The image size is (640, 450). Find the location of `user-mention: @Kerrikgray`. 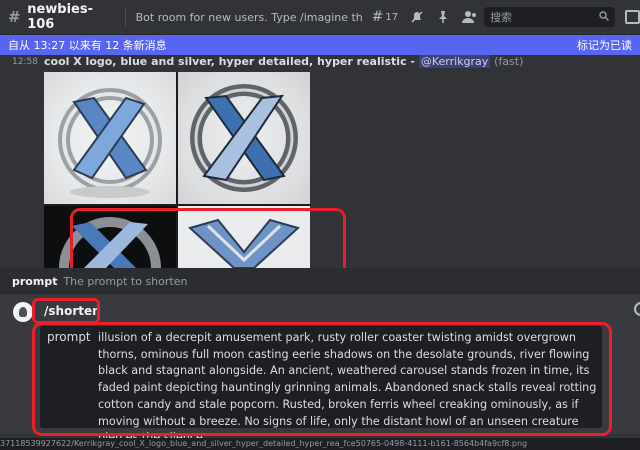

user-mention: @Kerrikgray is located at coordinates (454, 61).